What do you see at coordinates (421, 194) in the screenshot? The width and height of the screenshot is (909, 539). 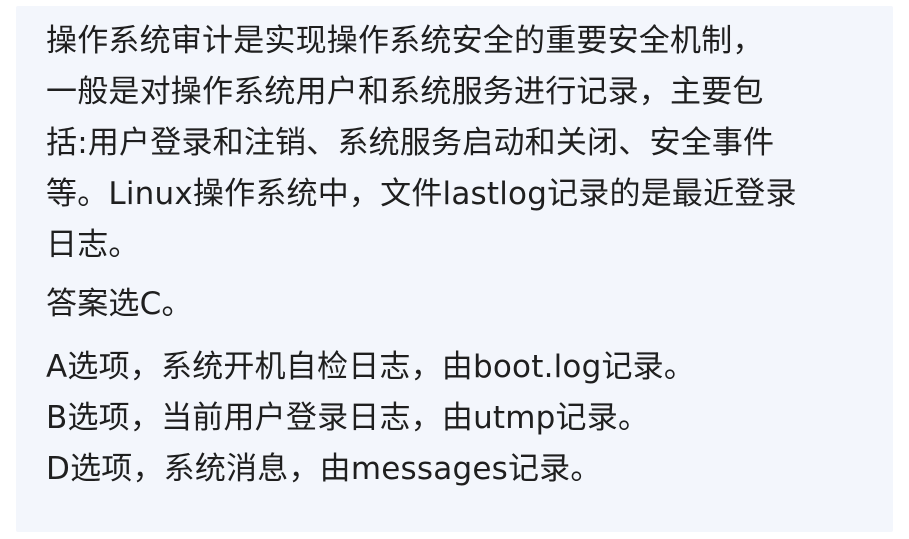 I see `explanation-line: 等。Linux操作系统中，文件lastlog记录的是最近登录` at bounding box center [421, 194].